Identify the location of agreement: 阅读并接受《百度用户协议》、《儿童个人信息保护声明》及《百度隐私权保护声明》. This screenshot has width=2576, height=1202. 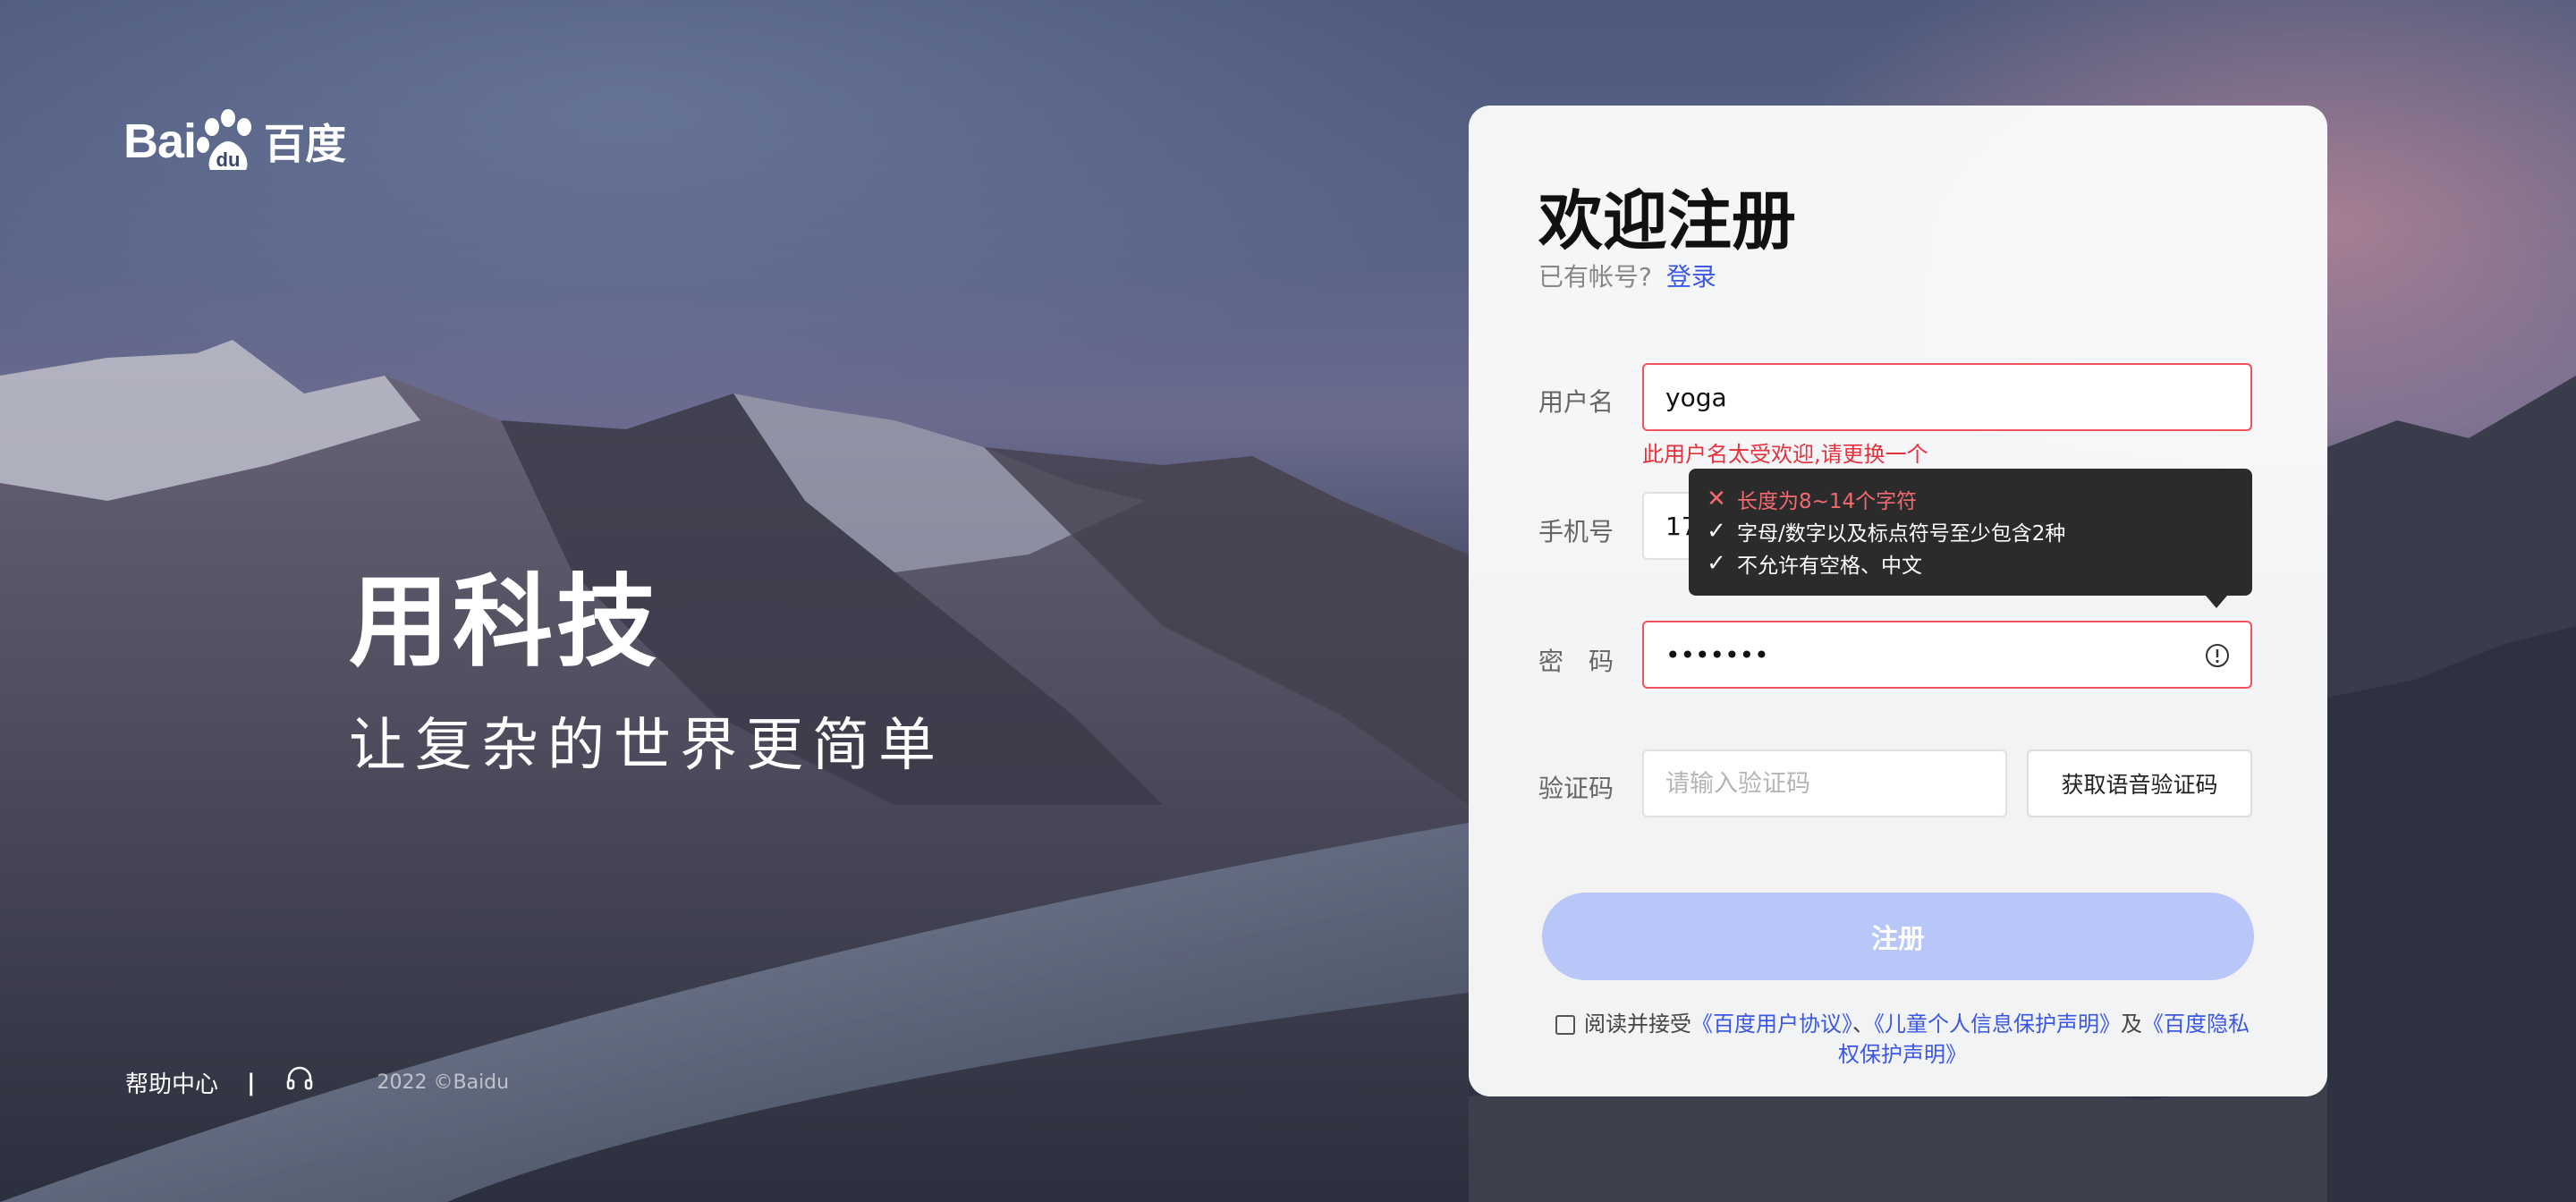
(1902, 1039).